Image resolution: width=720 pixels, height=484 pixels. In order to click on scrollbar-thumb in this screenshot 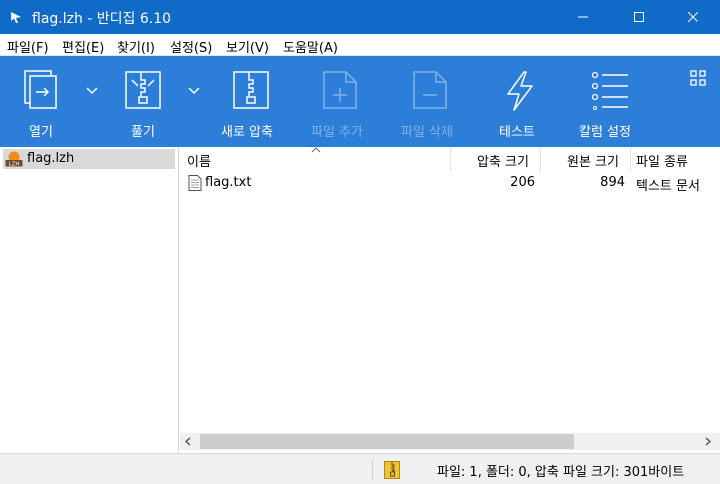, I will do `click(387, 441)`.